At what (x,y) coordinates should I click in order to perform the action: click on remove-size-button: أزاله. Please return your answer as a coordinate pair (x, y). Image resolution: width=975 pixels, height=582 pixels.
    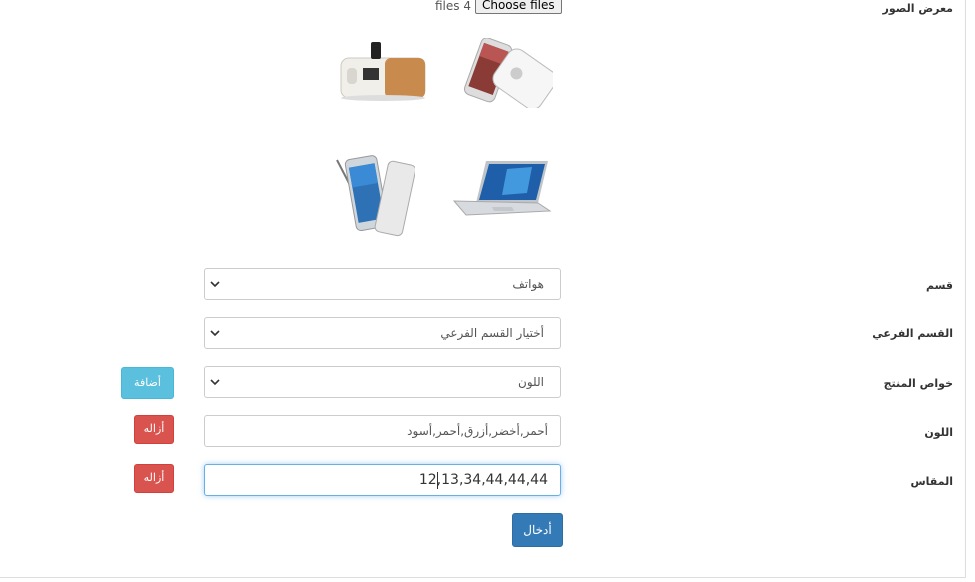
    Looking at the image, I should click on (154, 478).